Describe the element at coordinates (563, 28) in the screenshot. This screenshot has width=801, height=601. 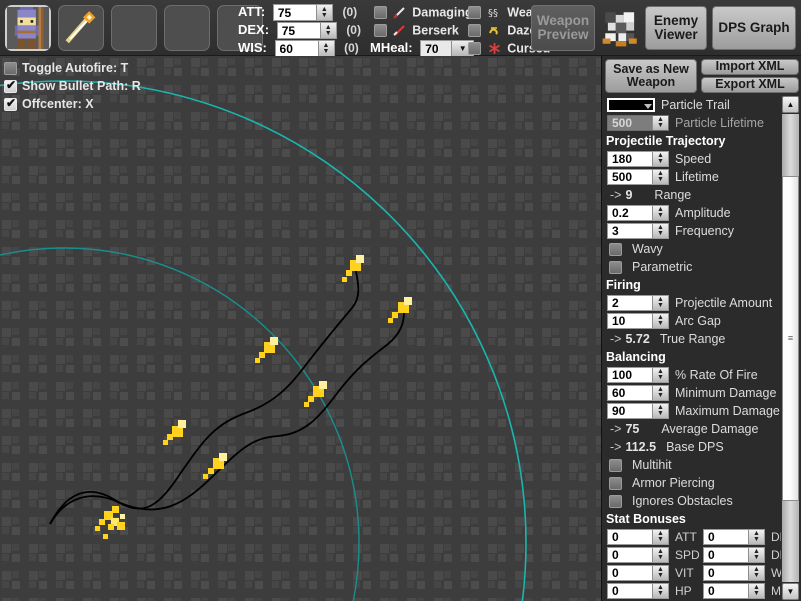
I see `weapon-preview-button: Weapon Preview` at that location.